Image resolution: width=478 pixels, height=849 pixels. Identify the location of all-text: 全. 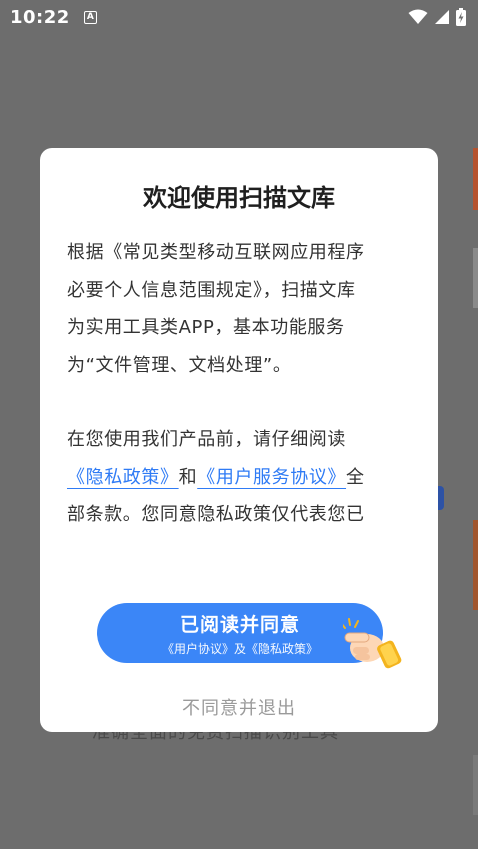
(355, 477).